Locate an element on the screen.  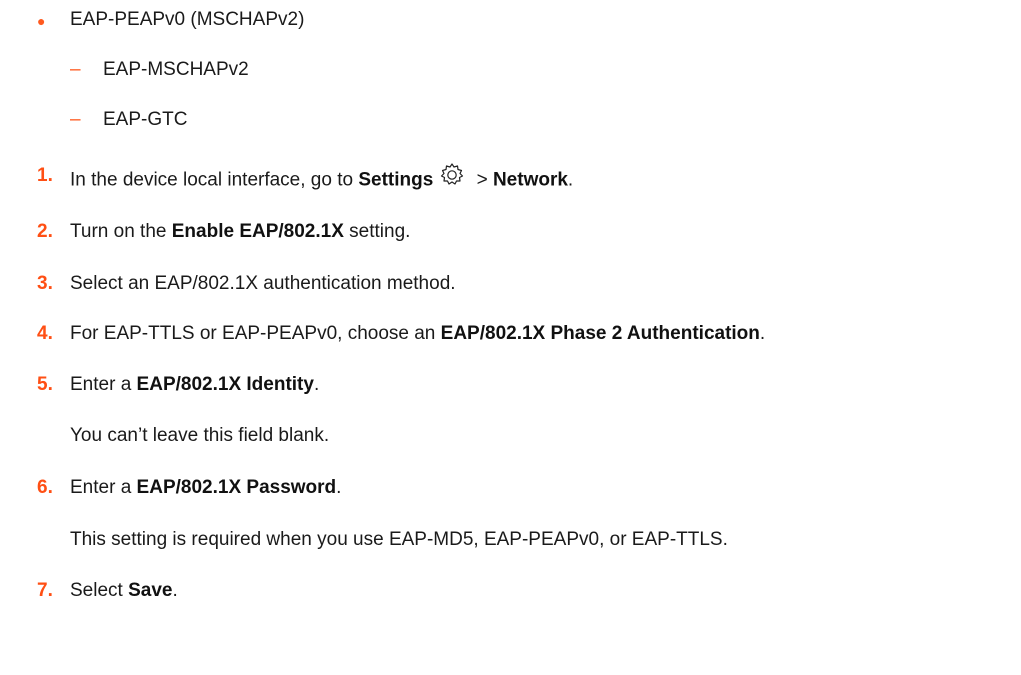
step-text-pre: For EAP-TTLS or EAP-PEAPv0, choose an is located at coordinates (255, 333).